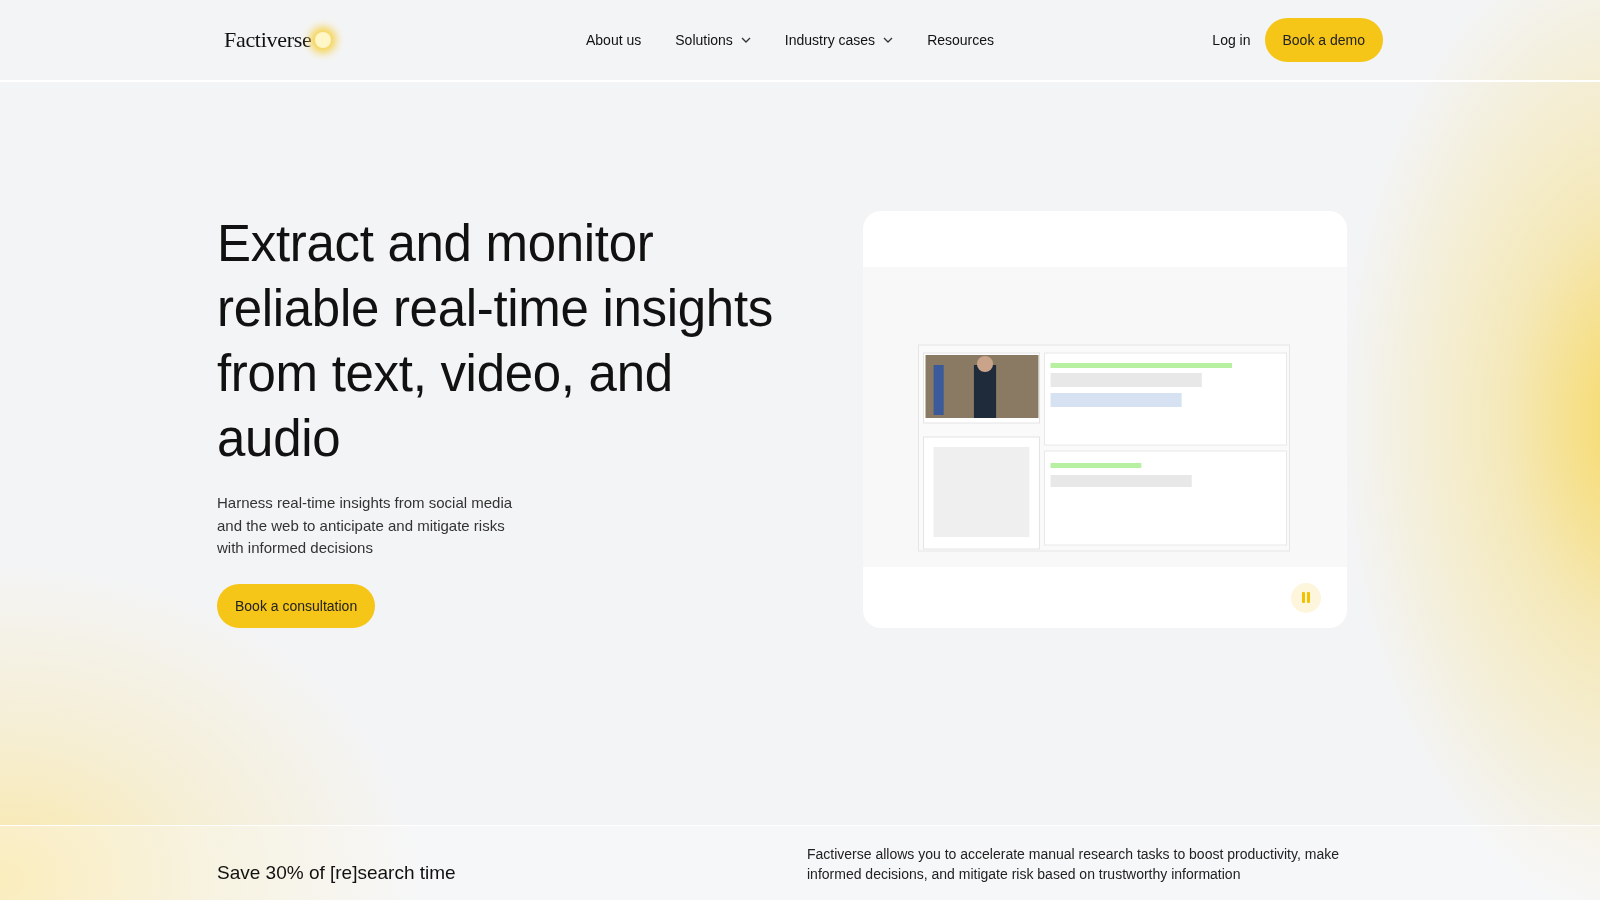  I want to click on logo: Factiverse, so click(268, 40).